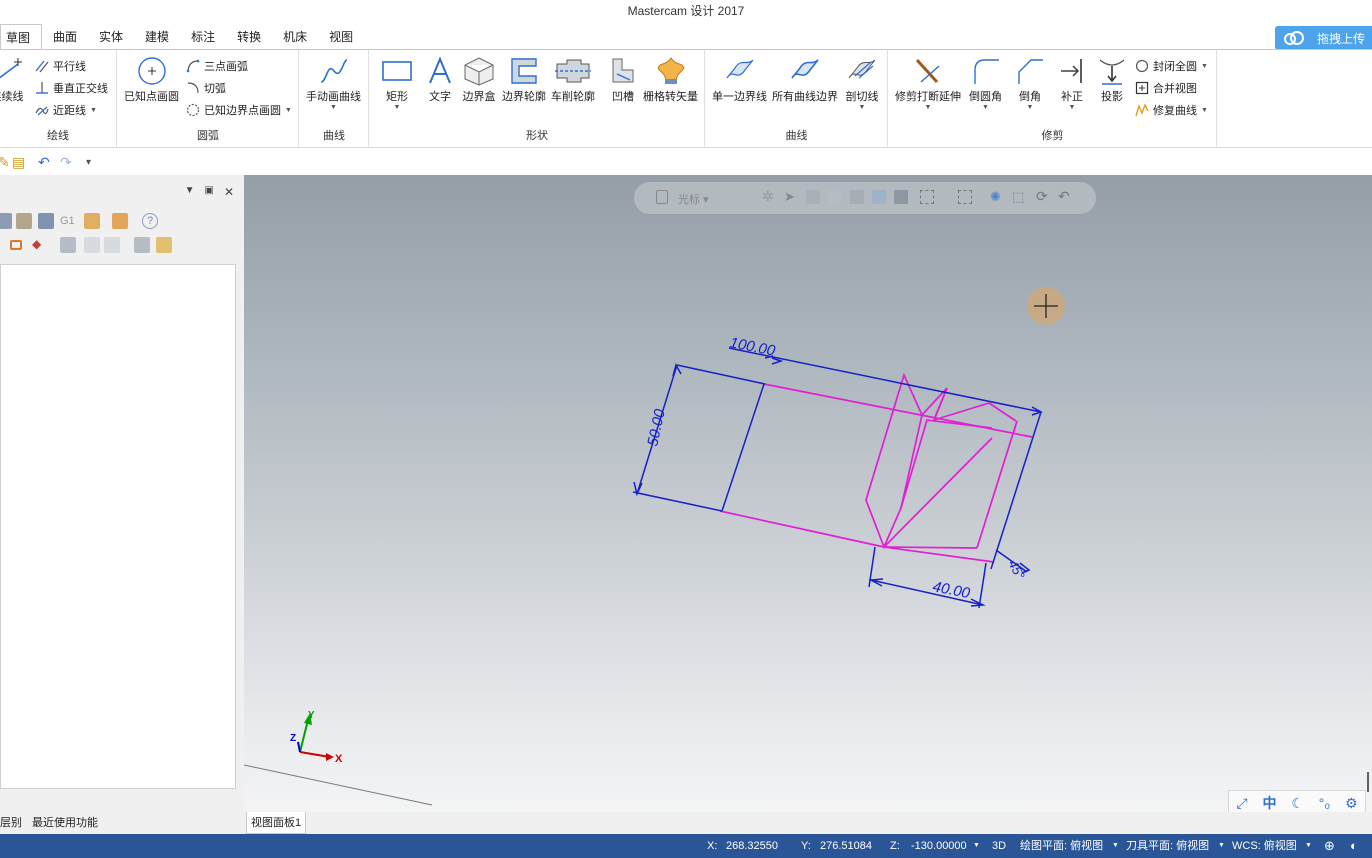 The width and height of the screenshot is (1372, 858). What do you see at coordinates (341, 37) in the screenshot?
I see `tab-view: 视图` at bounding box center [341, 37].